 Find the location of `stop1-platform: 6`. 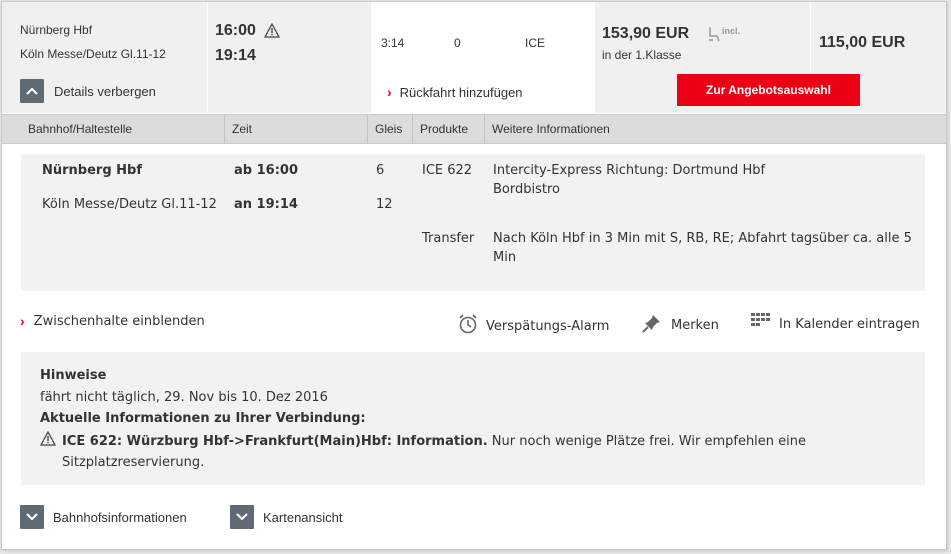

stop1-platform: 6 is located at coordinates (380, 170).